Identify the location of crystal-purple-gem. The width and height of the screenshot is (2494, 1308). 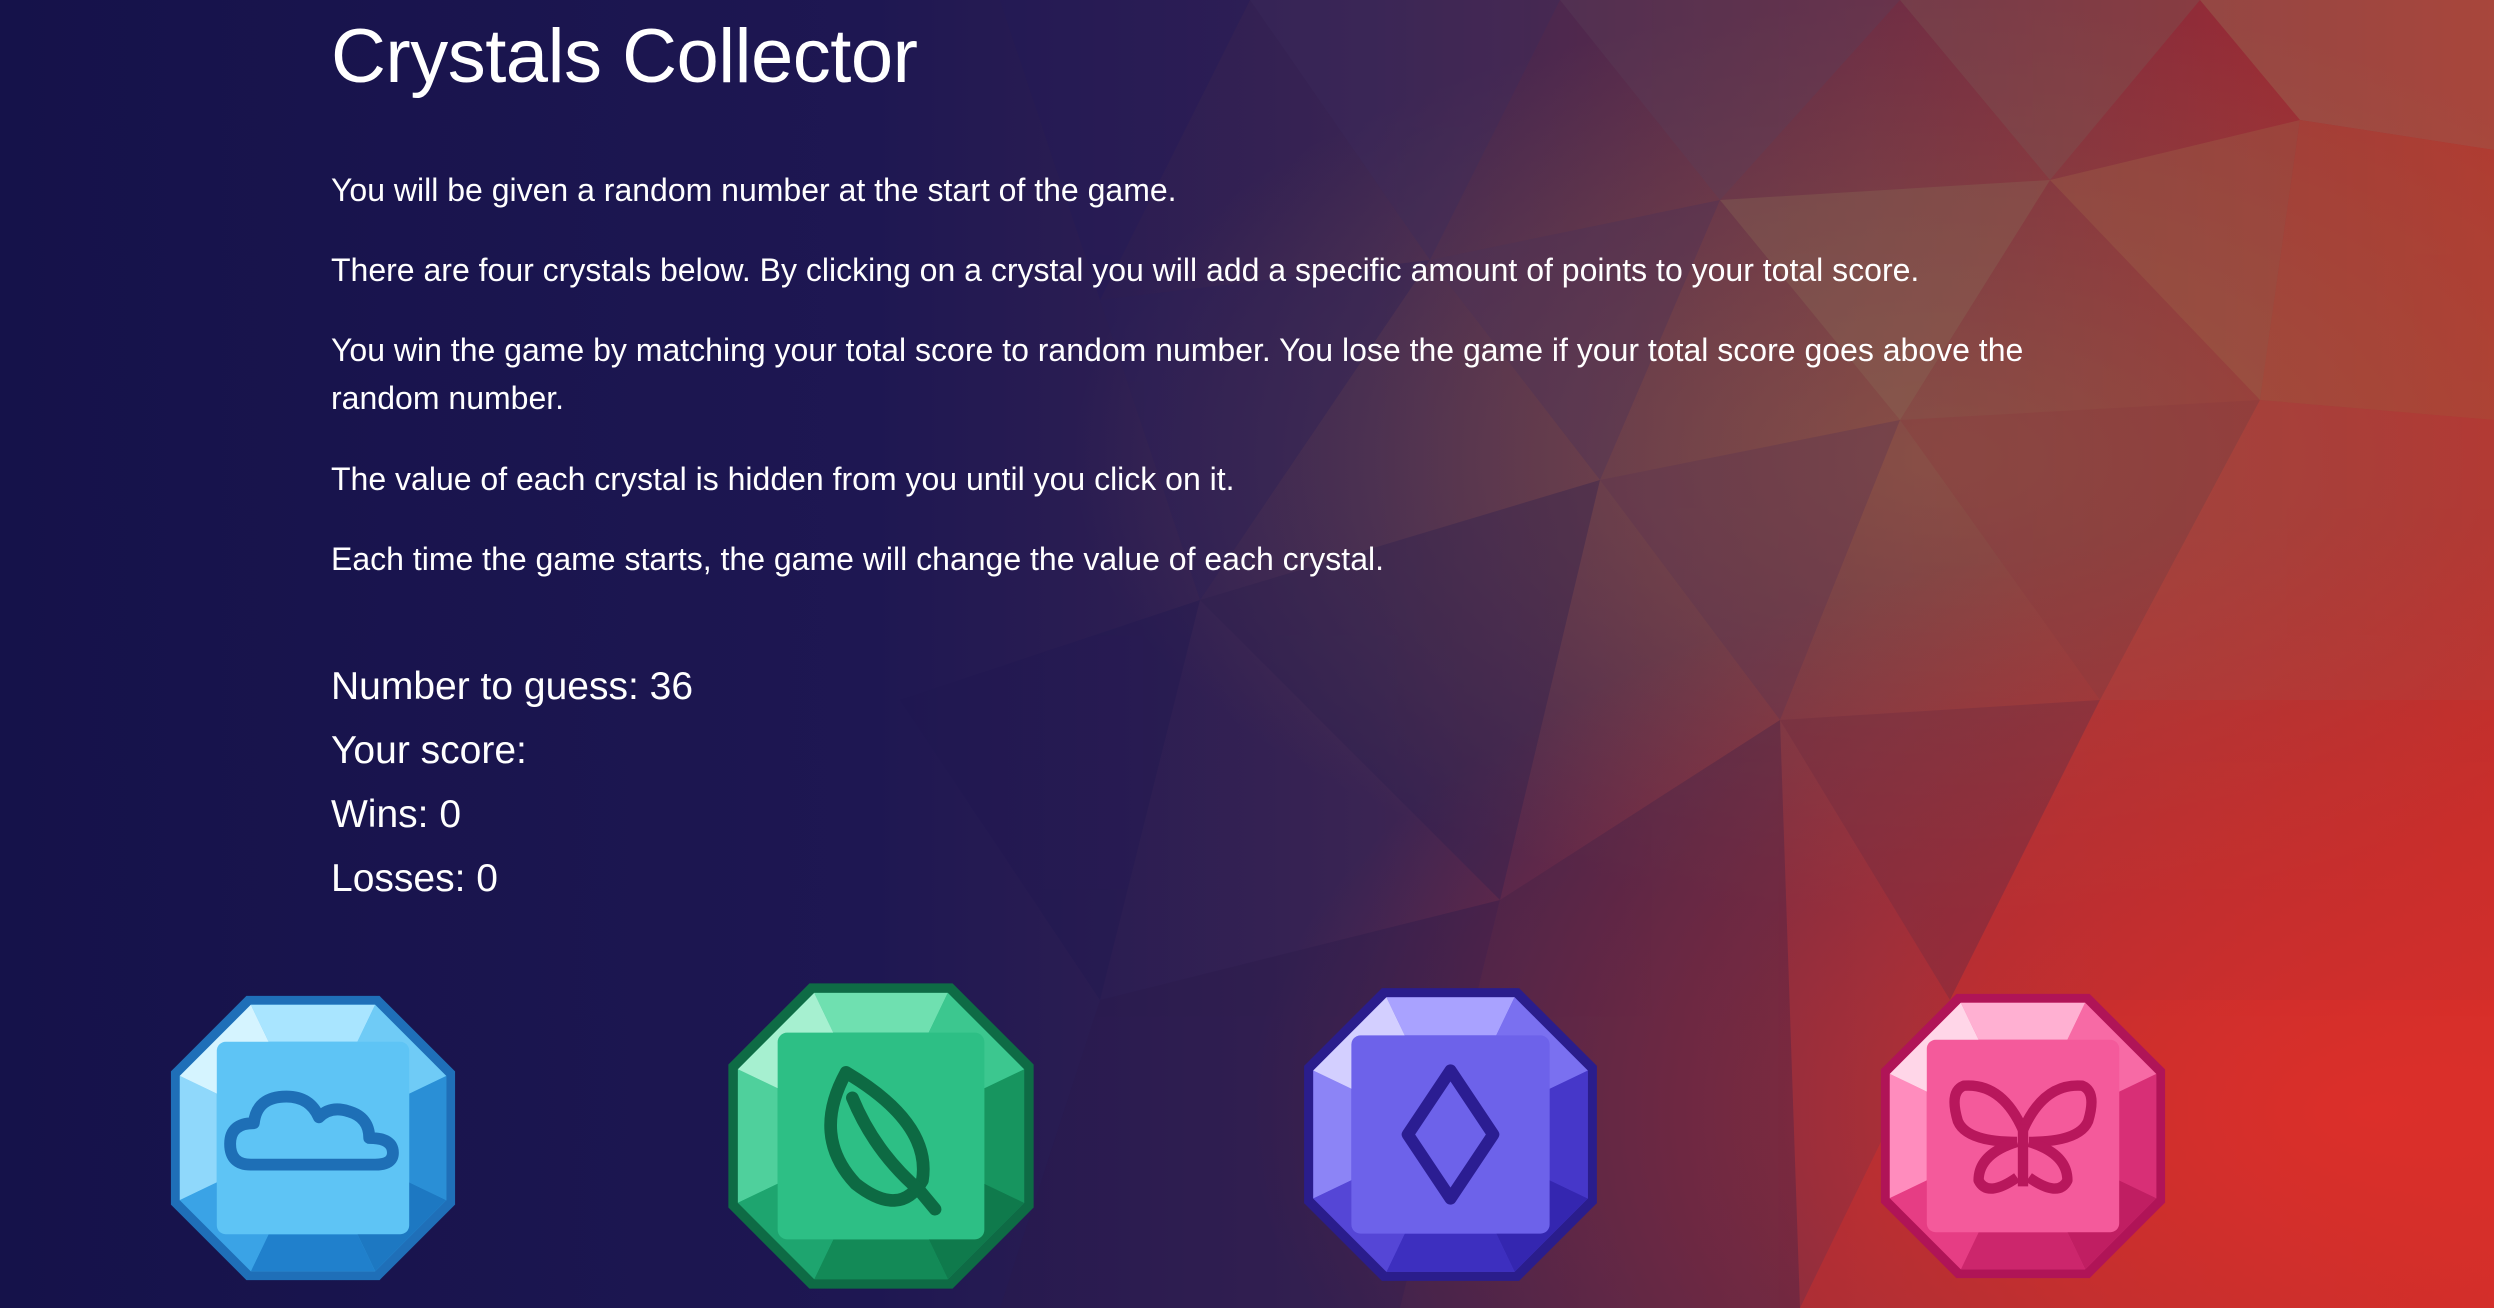
(1450, 1134).